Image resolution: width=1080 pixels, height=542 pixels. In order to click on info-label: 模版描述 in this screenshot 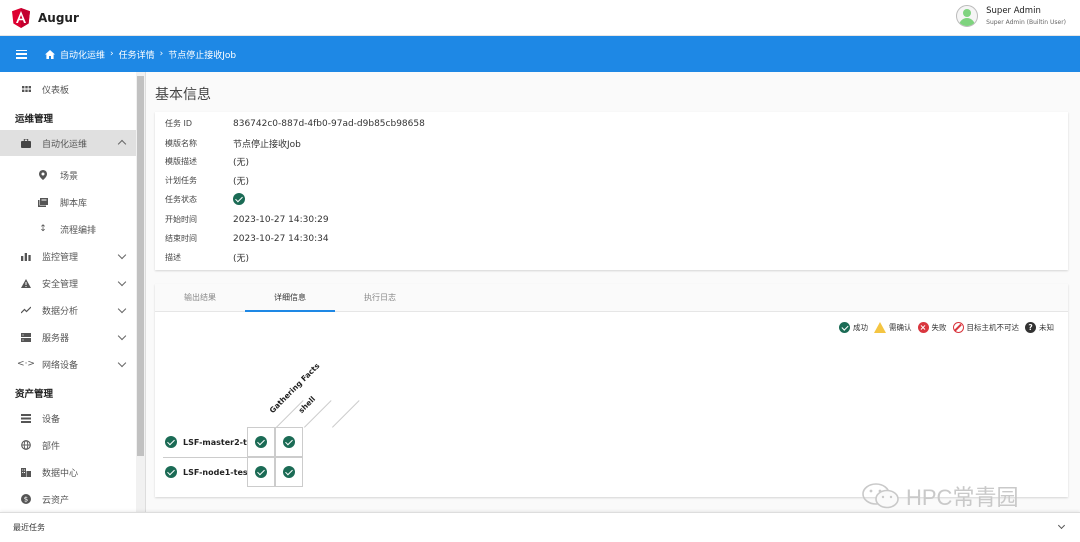, I will do `click(181, 161)`.